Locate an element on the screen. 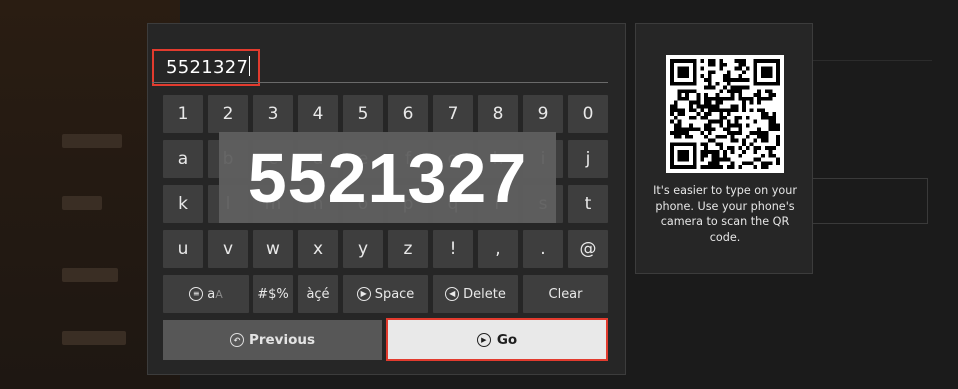 Image resolution: width=958 pixels, height=389 pixels. space-key: ▶ Space is located at coordinates (385, 294).